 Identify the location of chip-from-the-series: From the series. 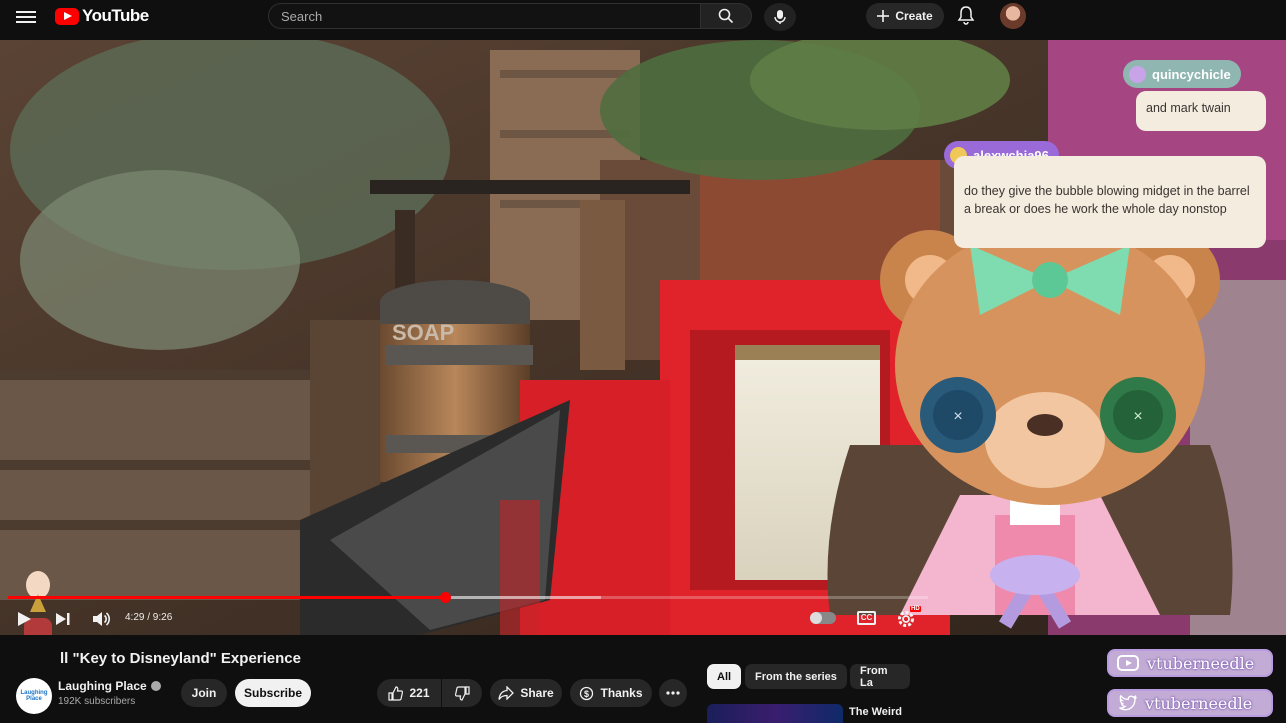
(796, 676).